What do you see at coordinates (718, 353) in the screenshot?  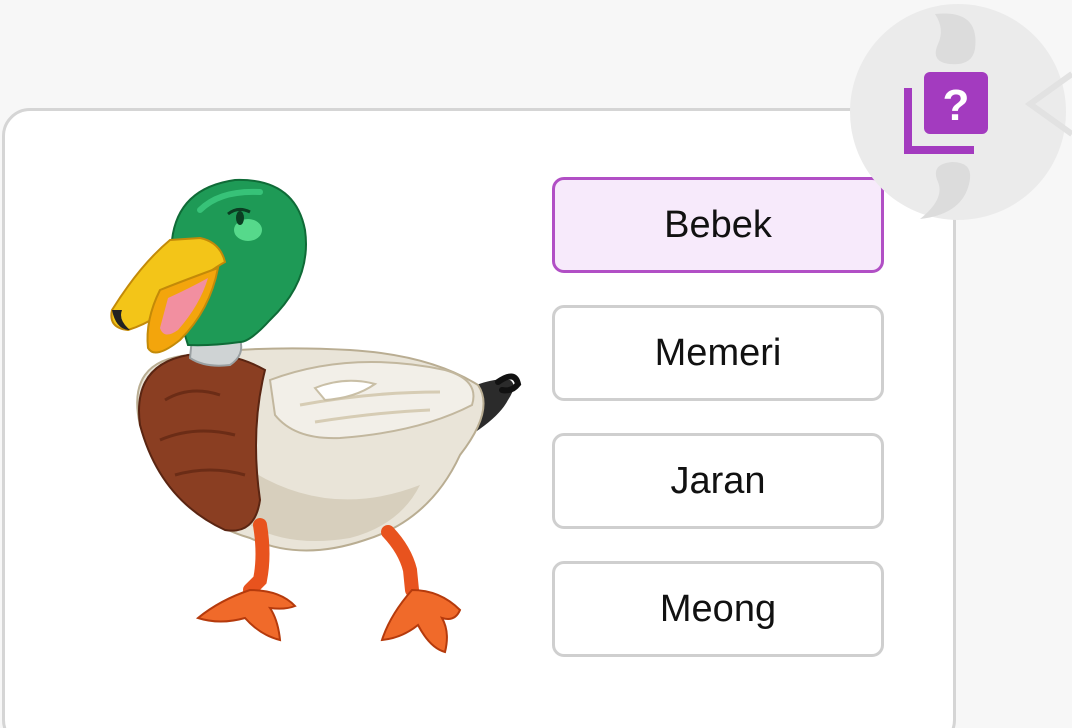 I see `option-button-memeri: Memeri` at bounding box center [718, 353].